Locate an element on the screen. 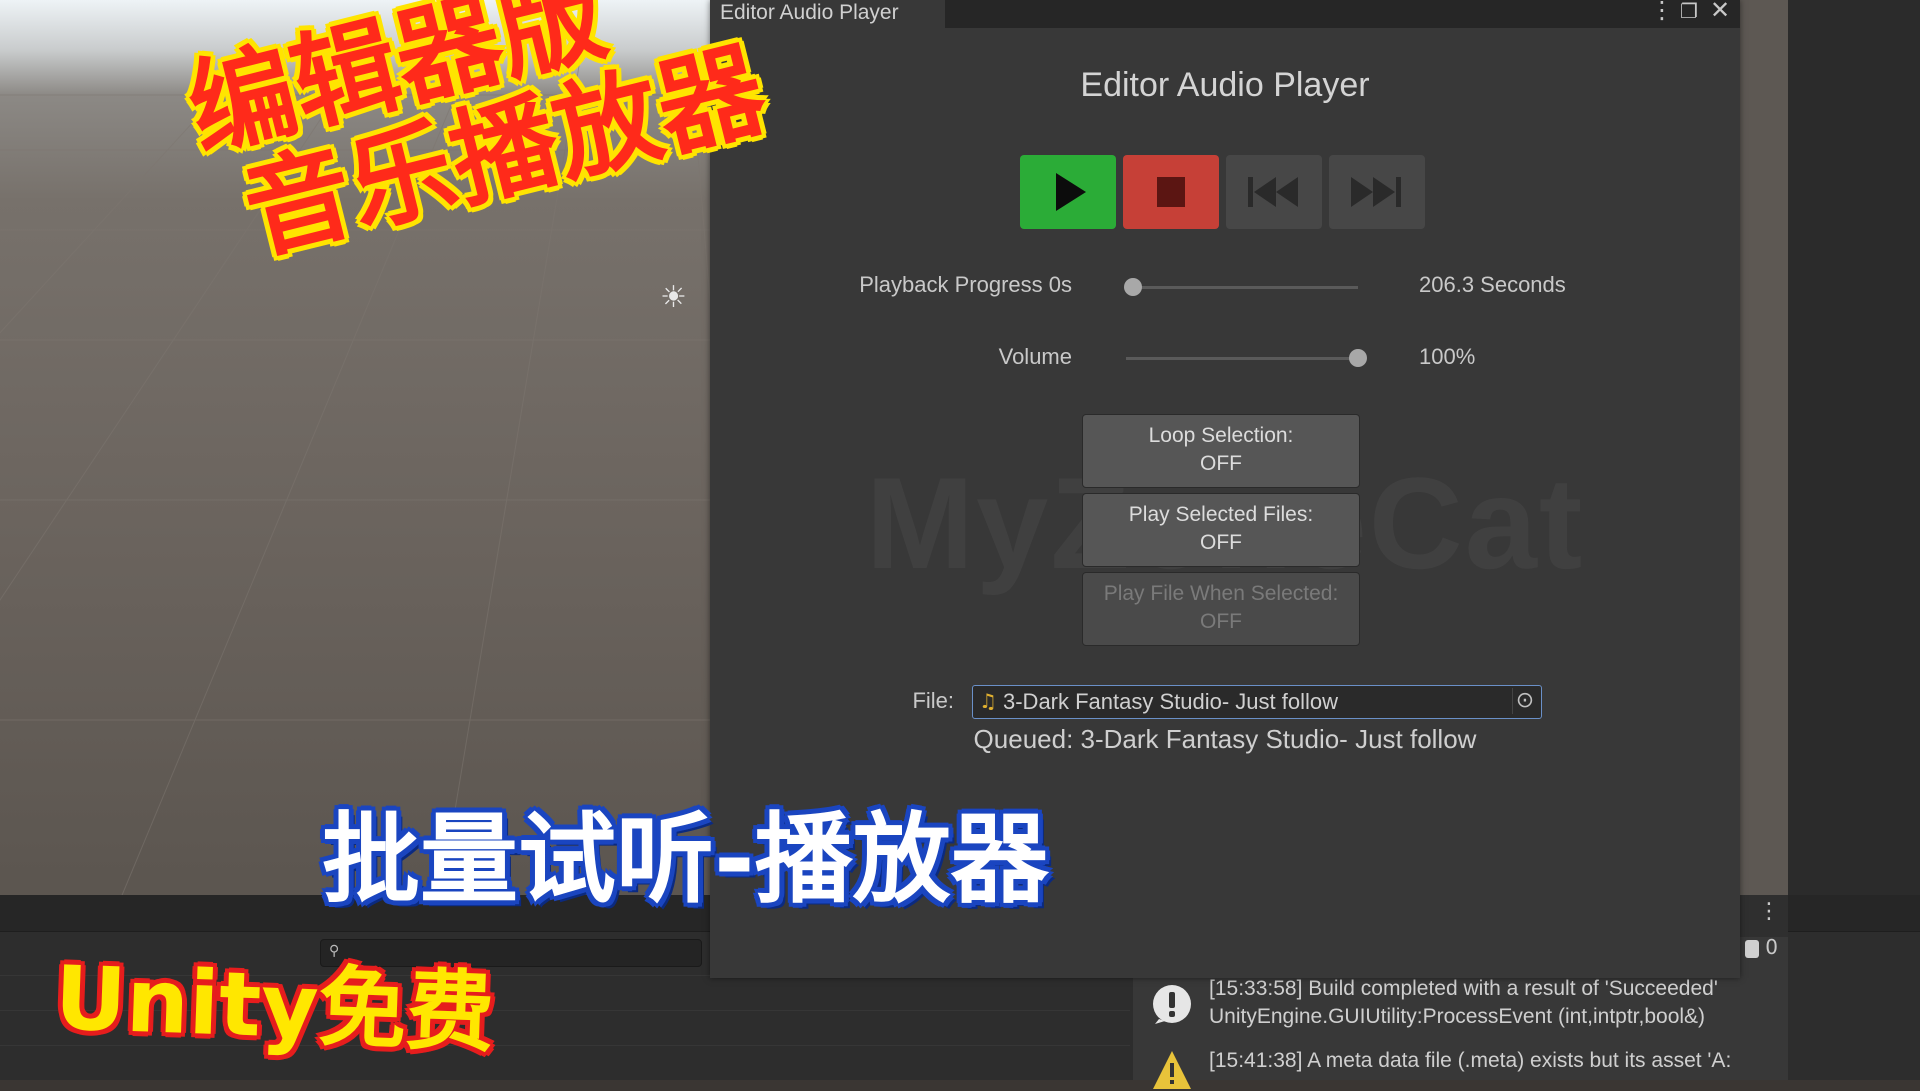  volume-handle is located at coordinates (1358, 358).